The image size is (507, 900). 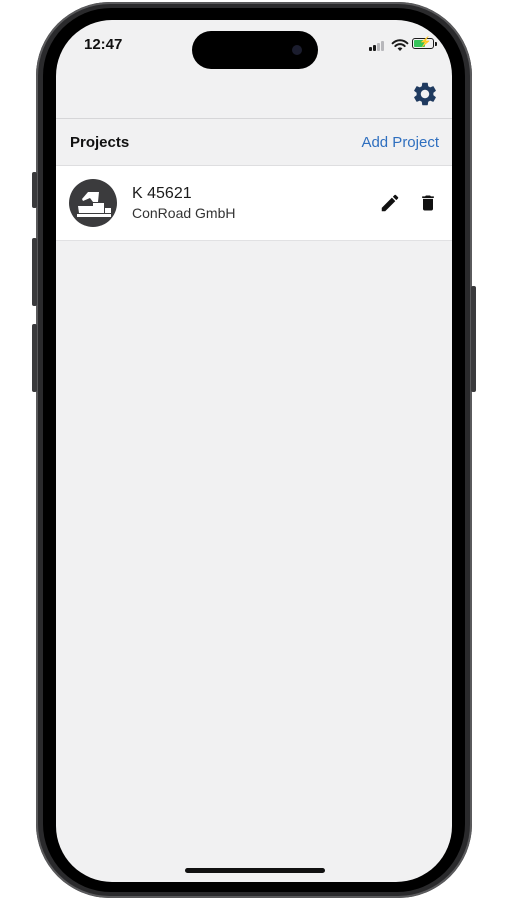 I want to click on project-avatar, so click(x=93, y=203).